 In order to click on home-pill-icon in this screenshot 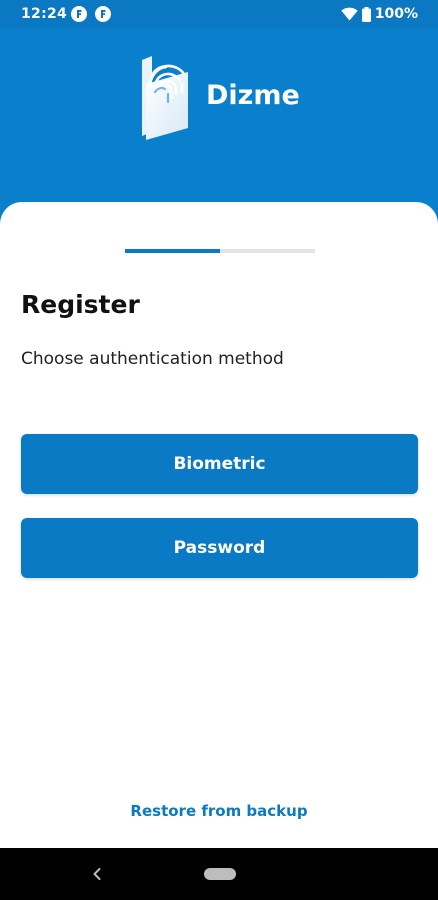, I will do `click(220, 874)`.